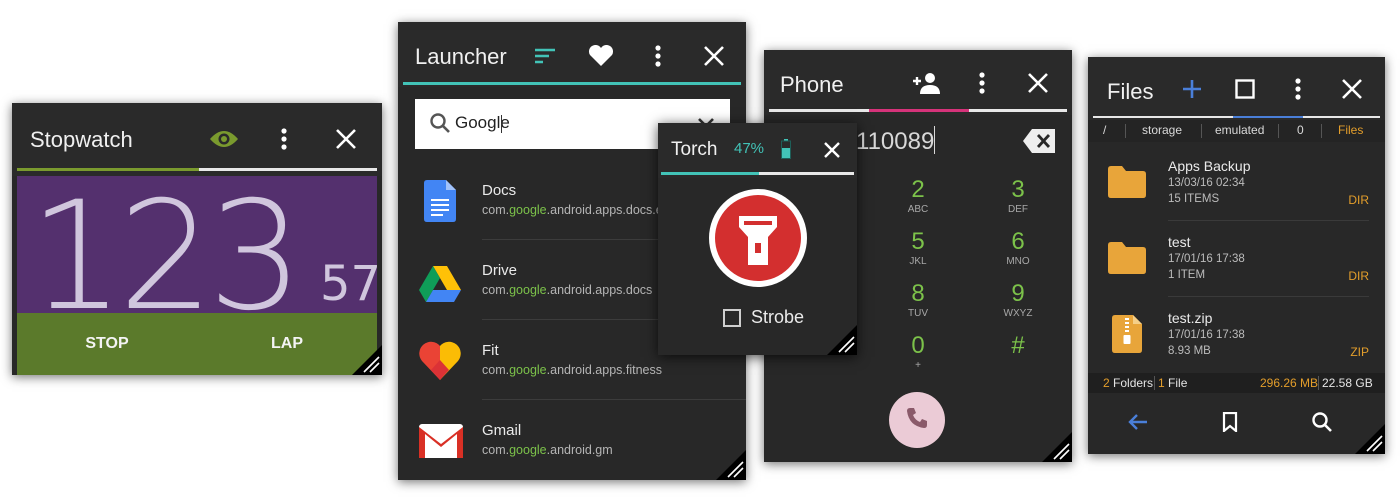 Image resolution: width=1400 pixels, height=500 pixels. Describe the element at coordinates (197, 139) in the screenshot. I see `stopwatch-titlebar: Stopwatch` at that location.